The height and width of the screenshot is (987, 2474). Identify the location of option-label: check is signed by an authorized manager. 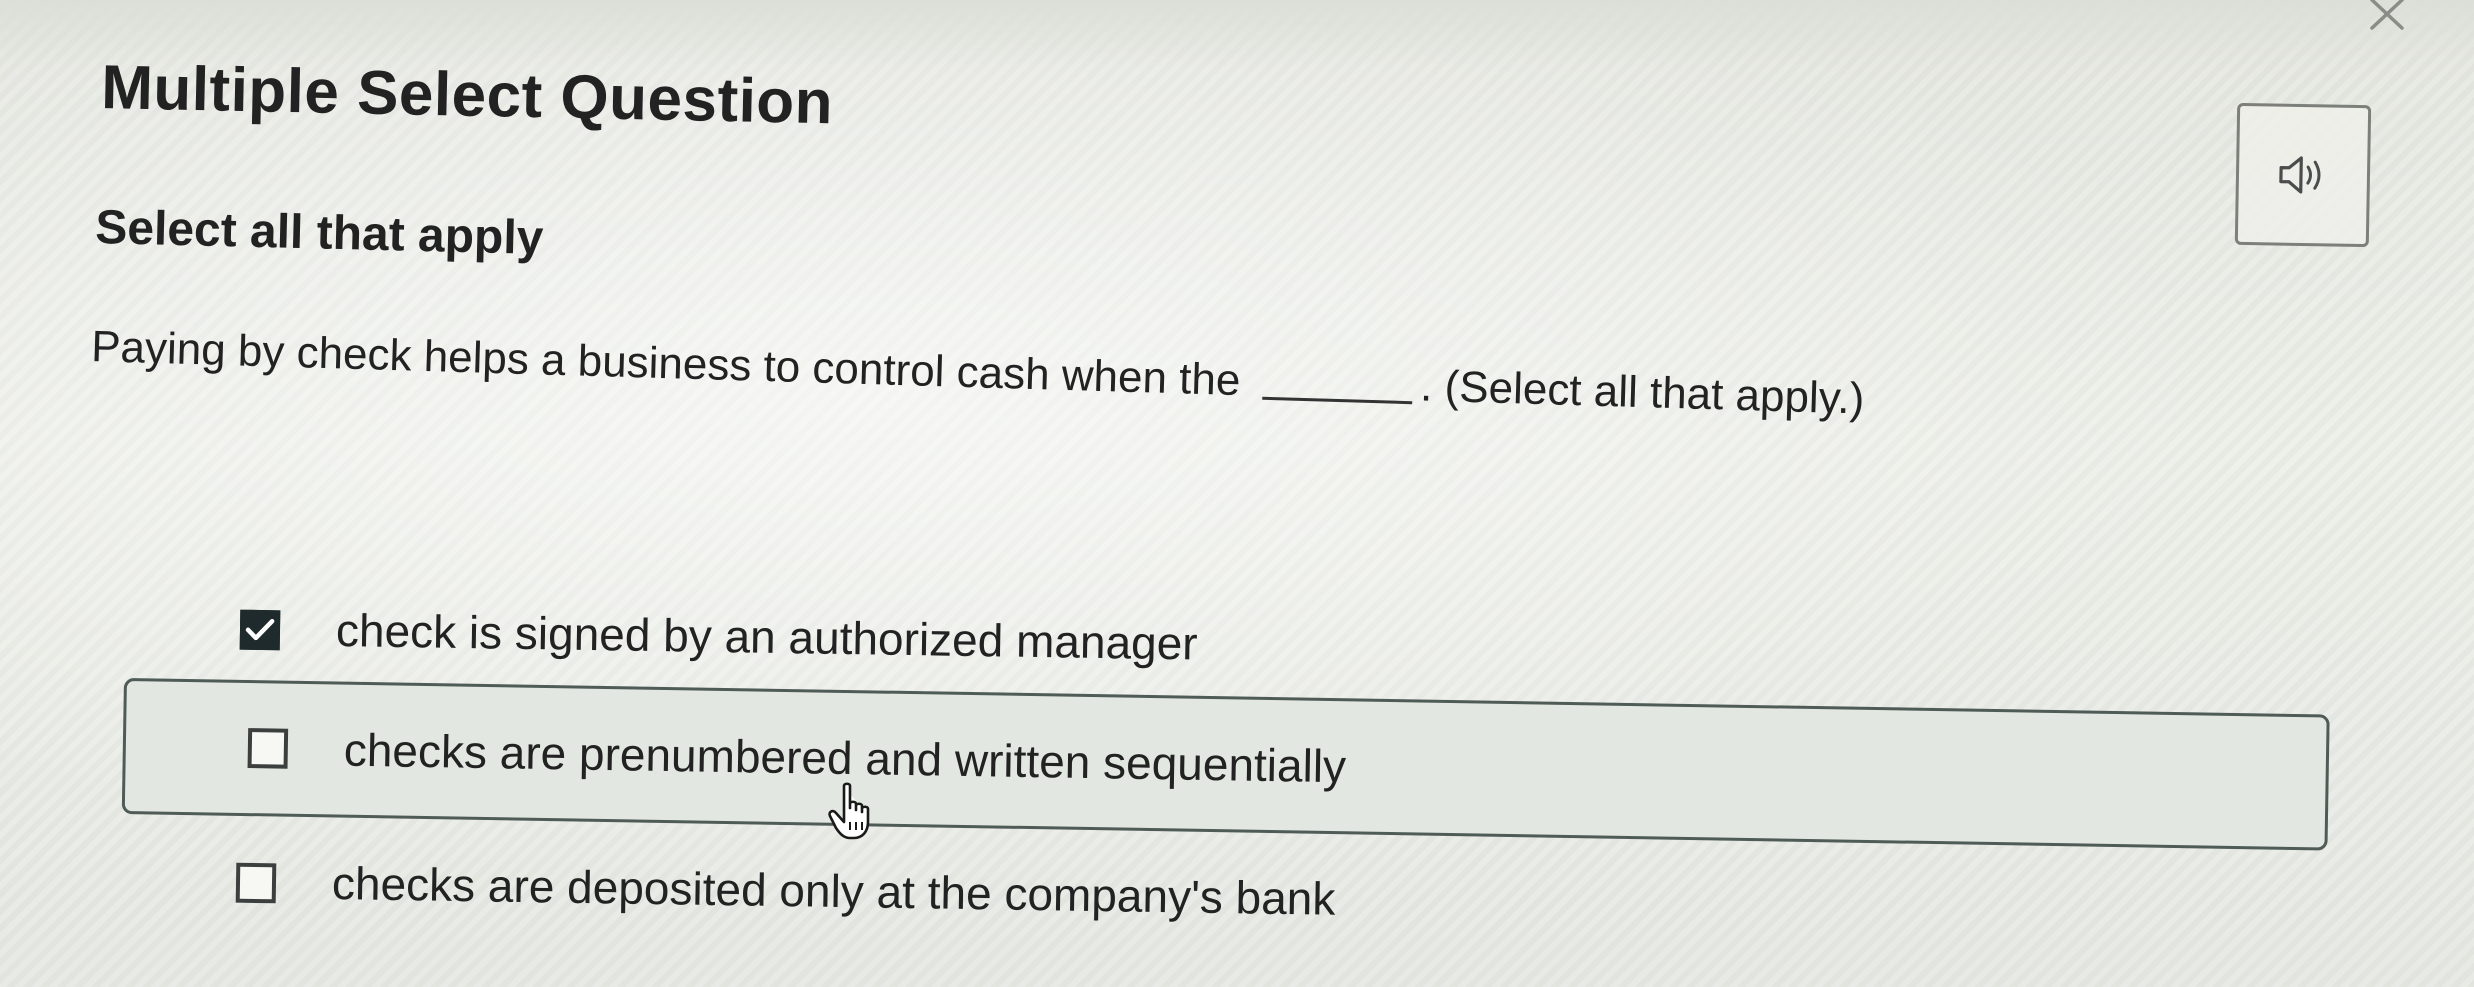
(767, 637).